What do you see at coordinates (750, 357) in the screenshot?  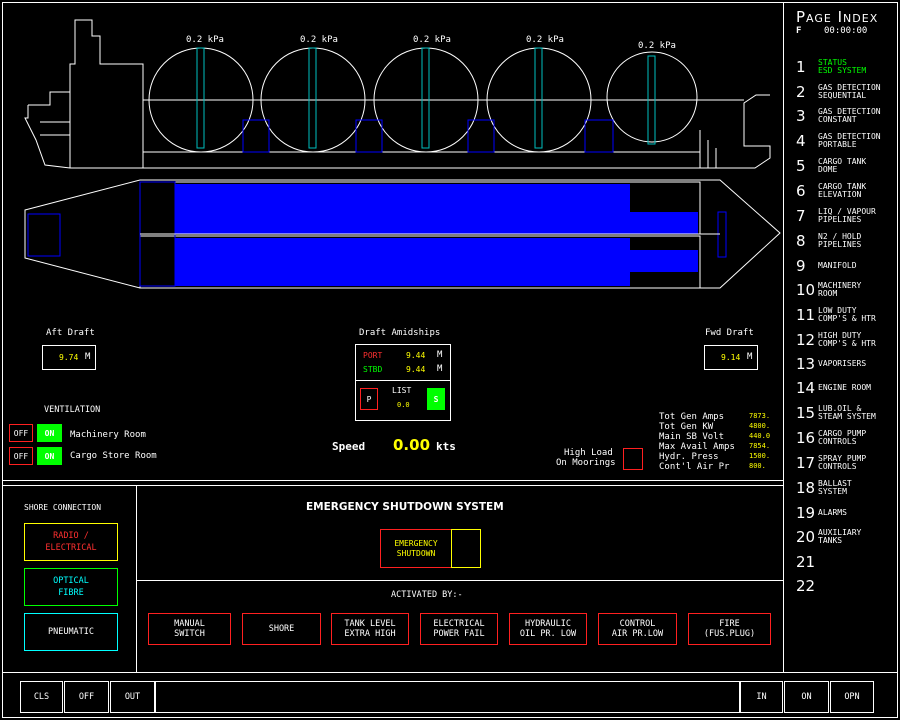 I see `fwd-draft-unit: M` at bounding box center [750, 357].